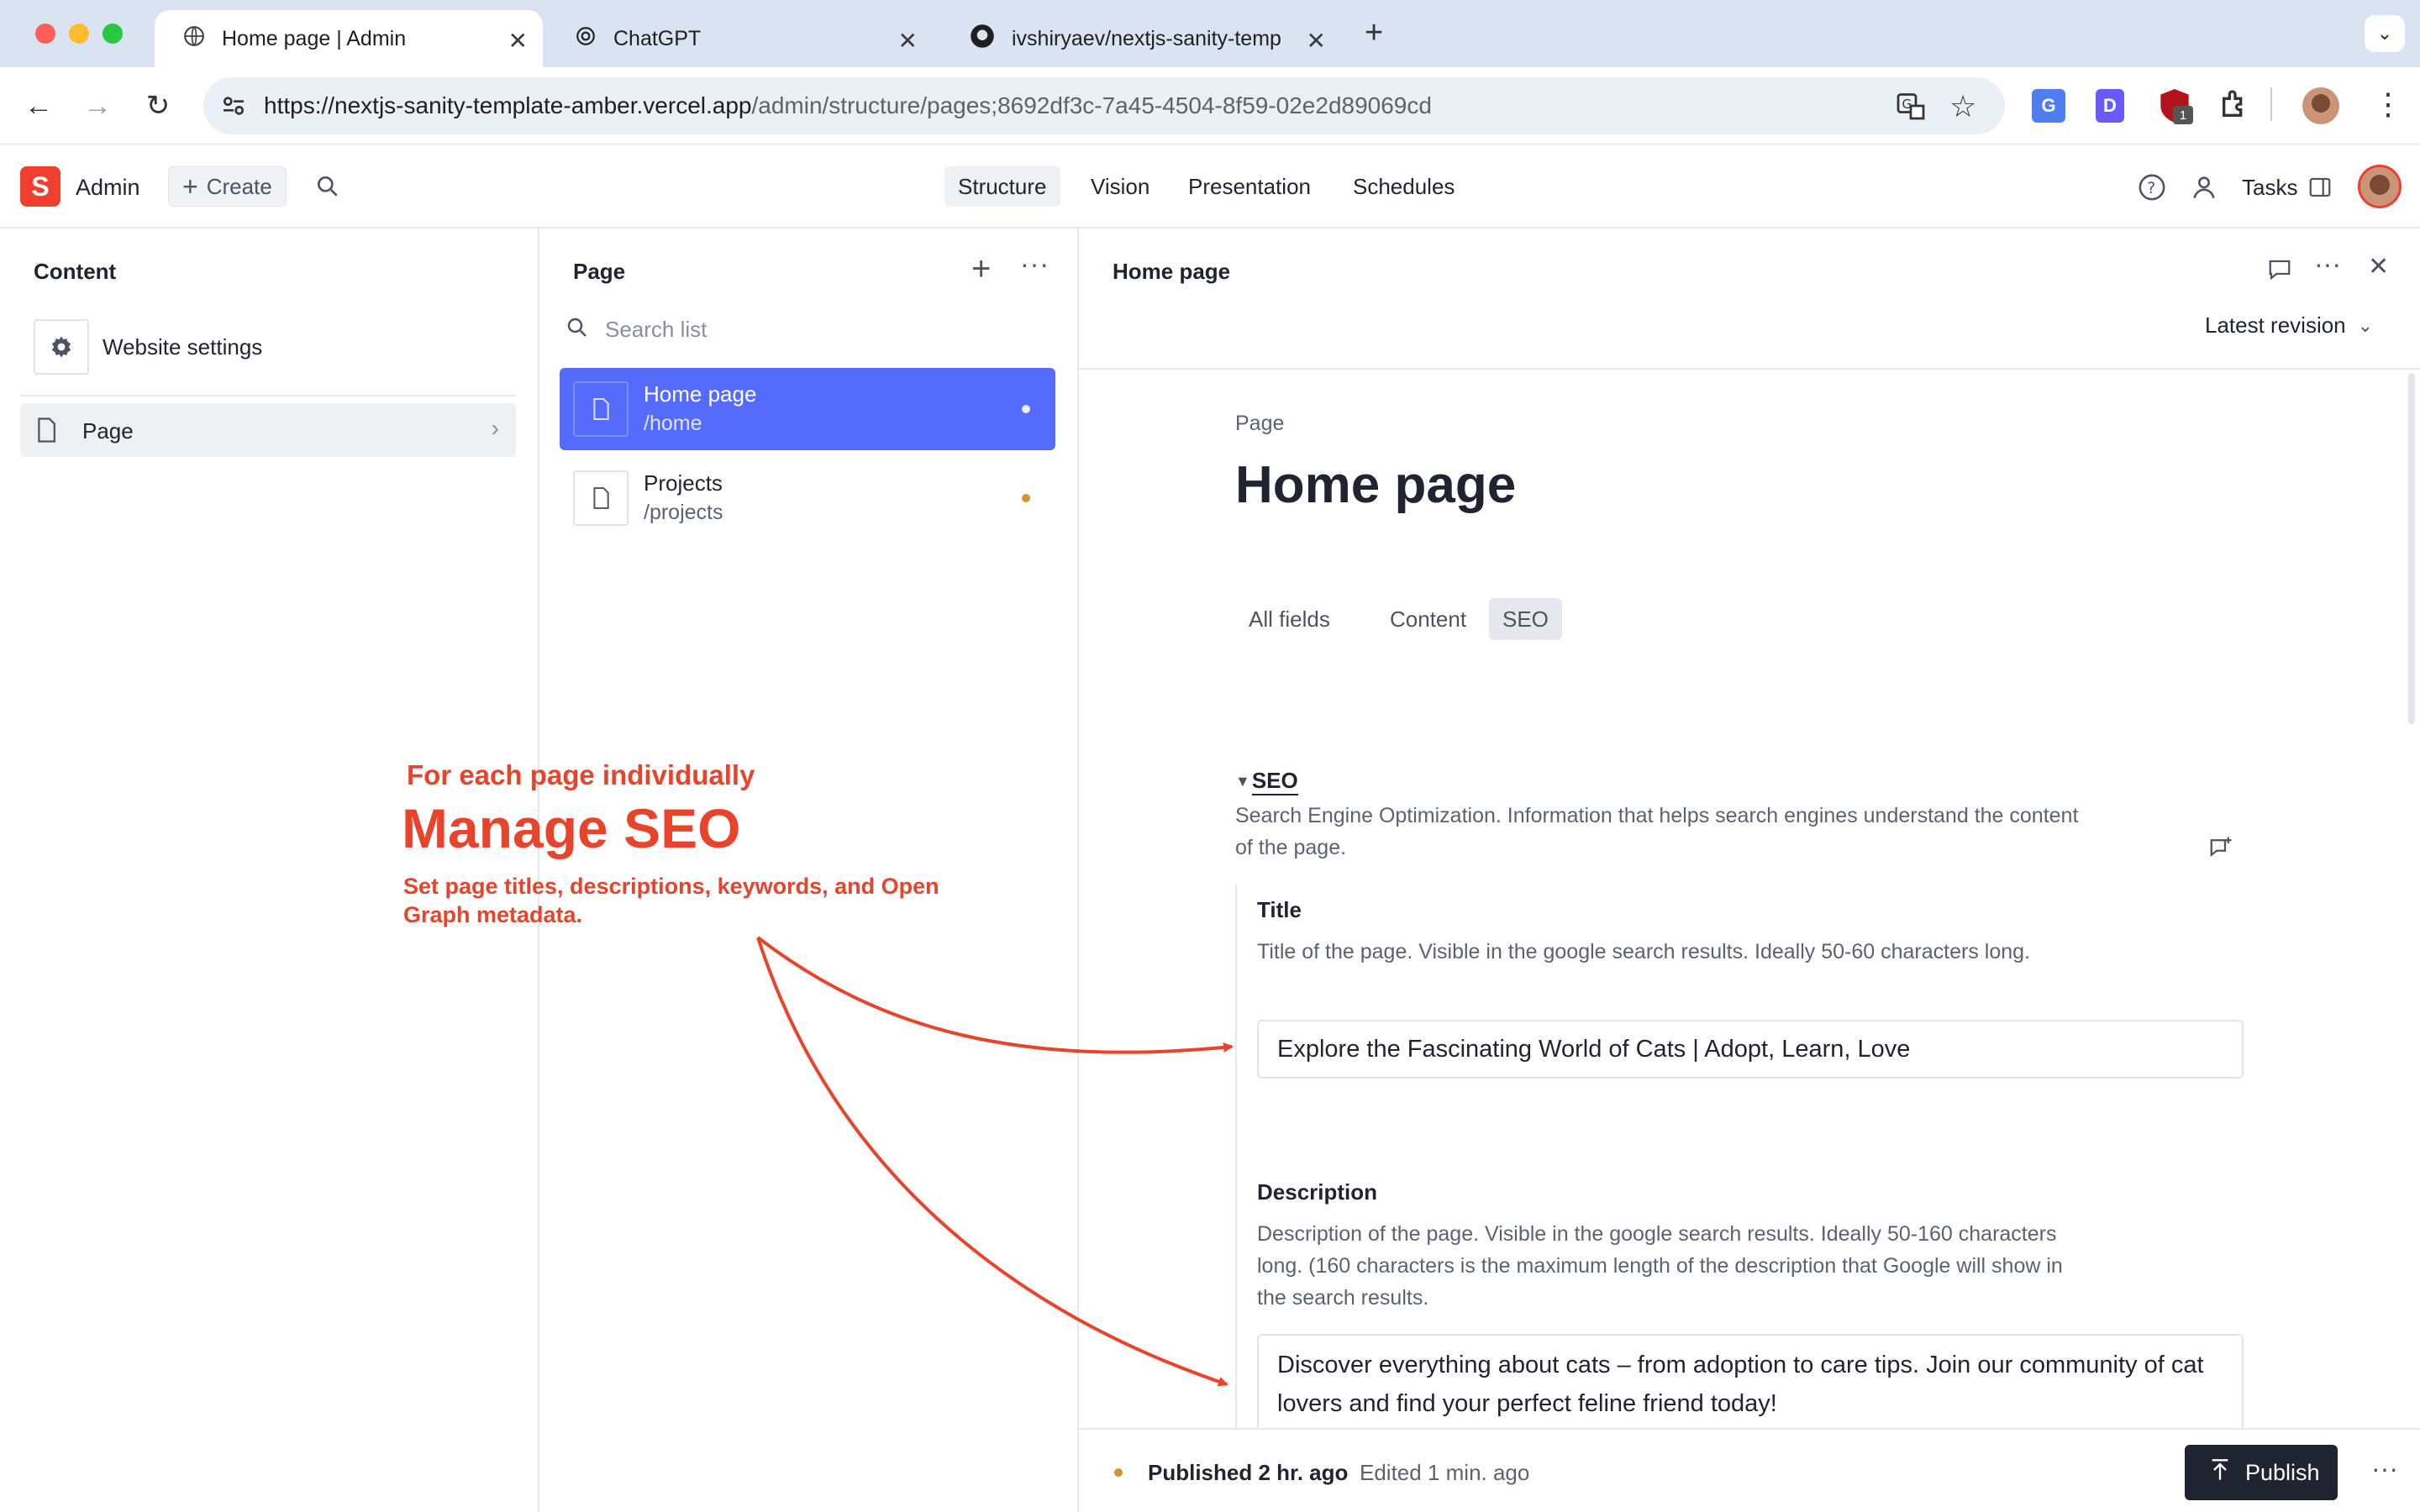 The image size is (2420, 1512). I want to click on arrow-to-title, so click(995, 995).